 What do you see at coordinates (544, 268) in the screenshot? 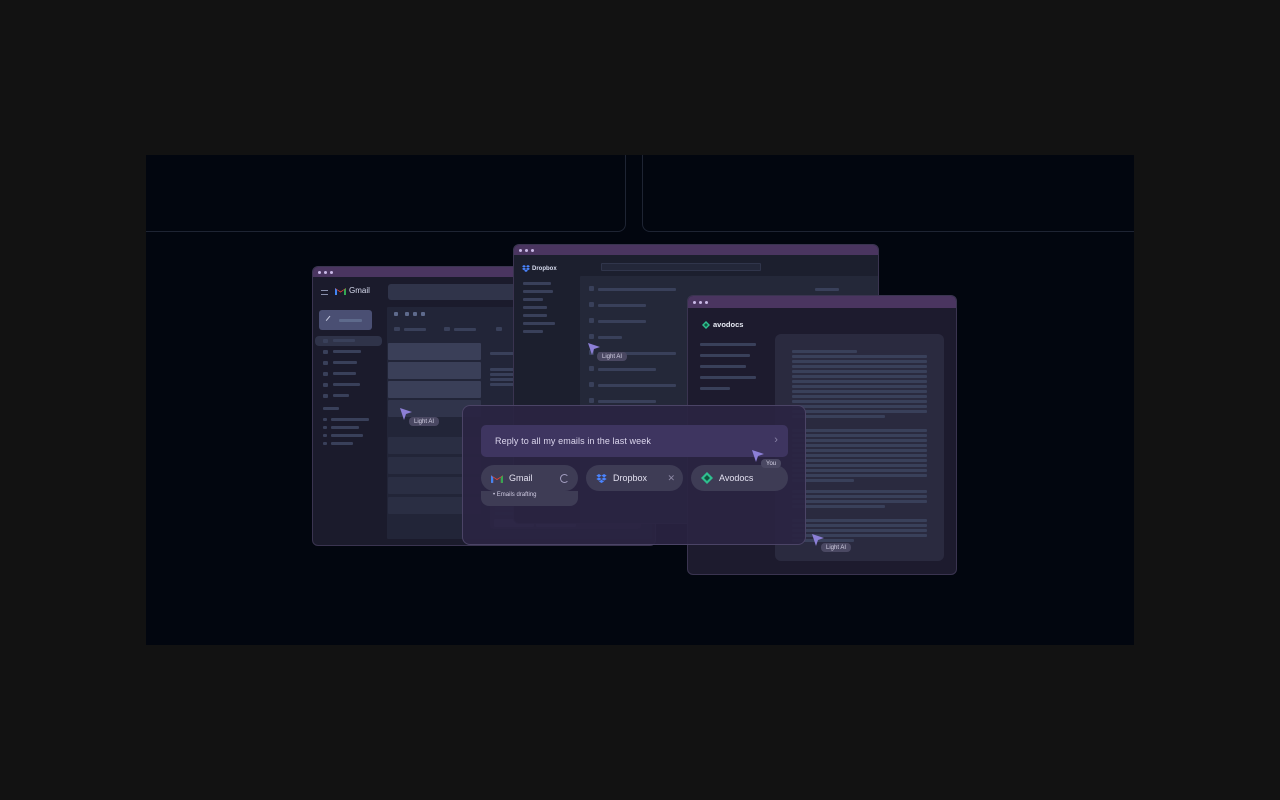
I see `dropbox-app-name: Dropbox` at bounding box center [544, 268].